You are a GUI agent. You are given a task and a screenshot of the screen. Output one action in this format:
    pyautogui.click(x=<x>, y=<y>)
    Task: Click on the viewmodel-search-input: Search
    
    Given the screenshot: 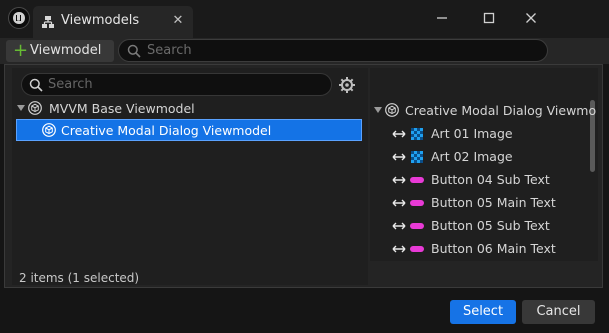 What is the action you would take?
    pyautogui.click(x=333, y=50)
    